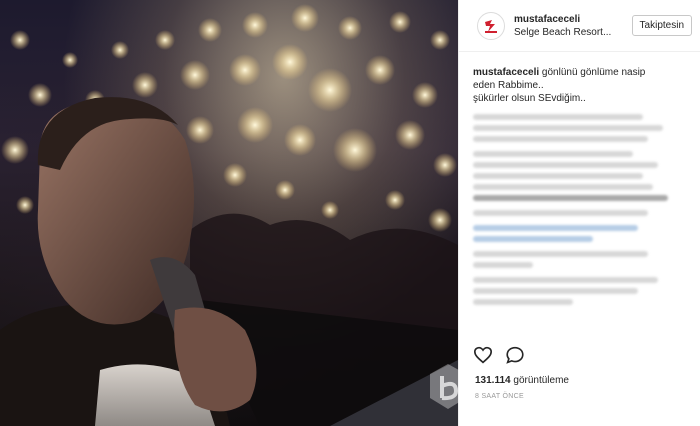  Describe the element at coordinates (493, 380) in the screenshot. I see `views-number: 131.114` at that location.